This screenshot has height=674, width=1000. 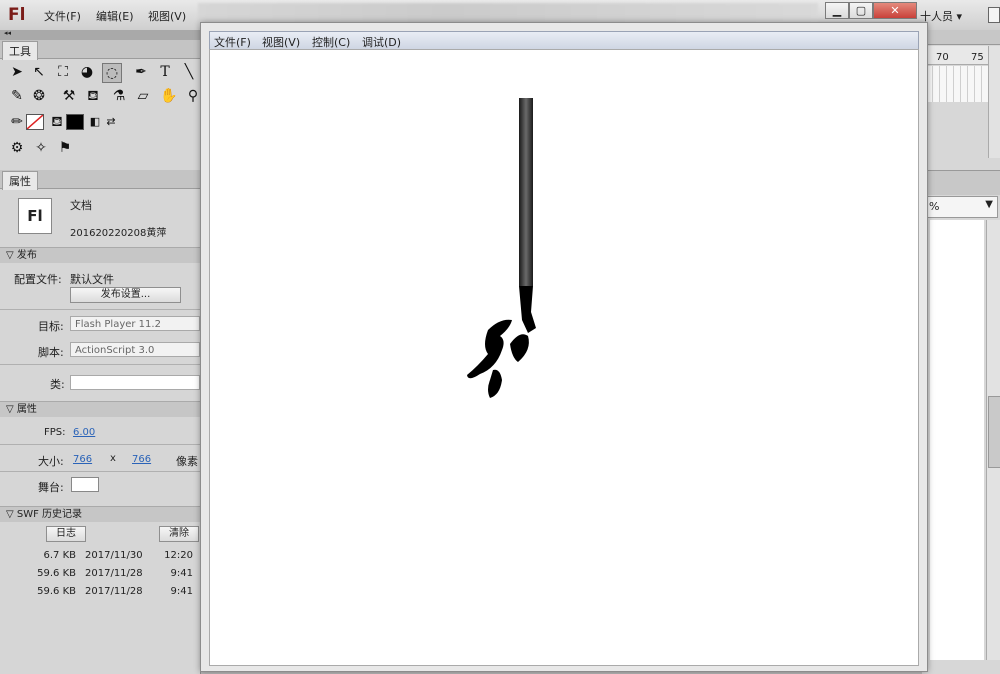 I want to click on tab-properties: 属性, so click(x=20, y=180).